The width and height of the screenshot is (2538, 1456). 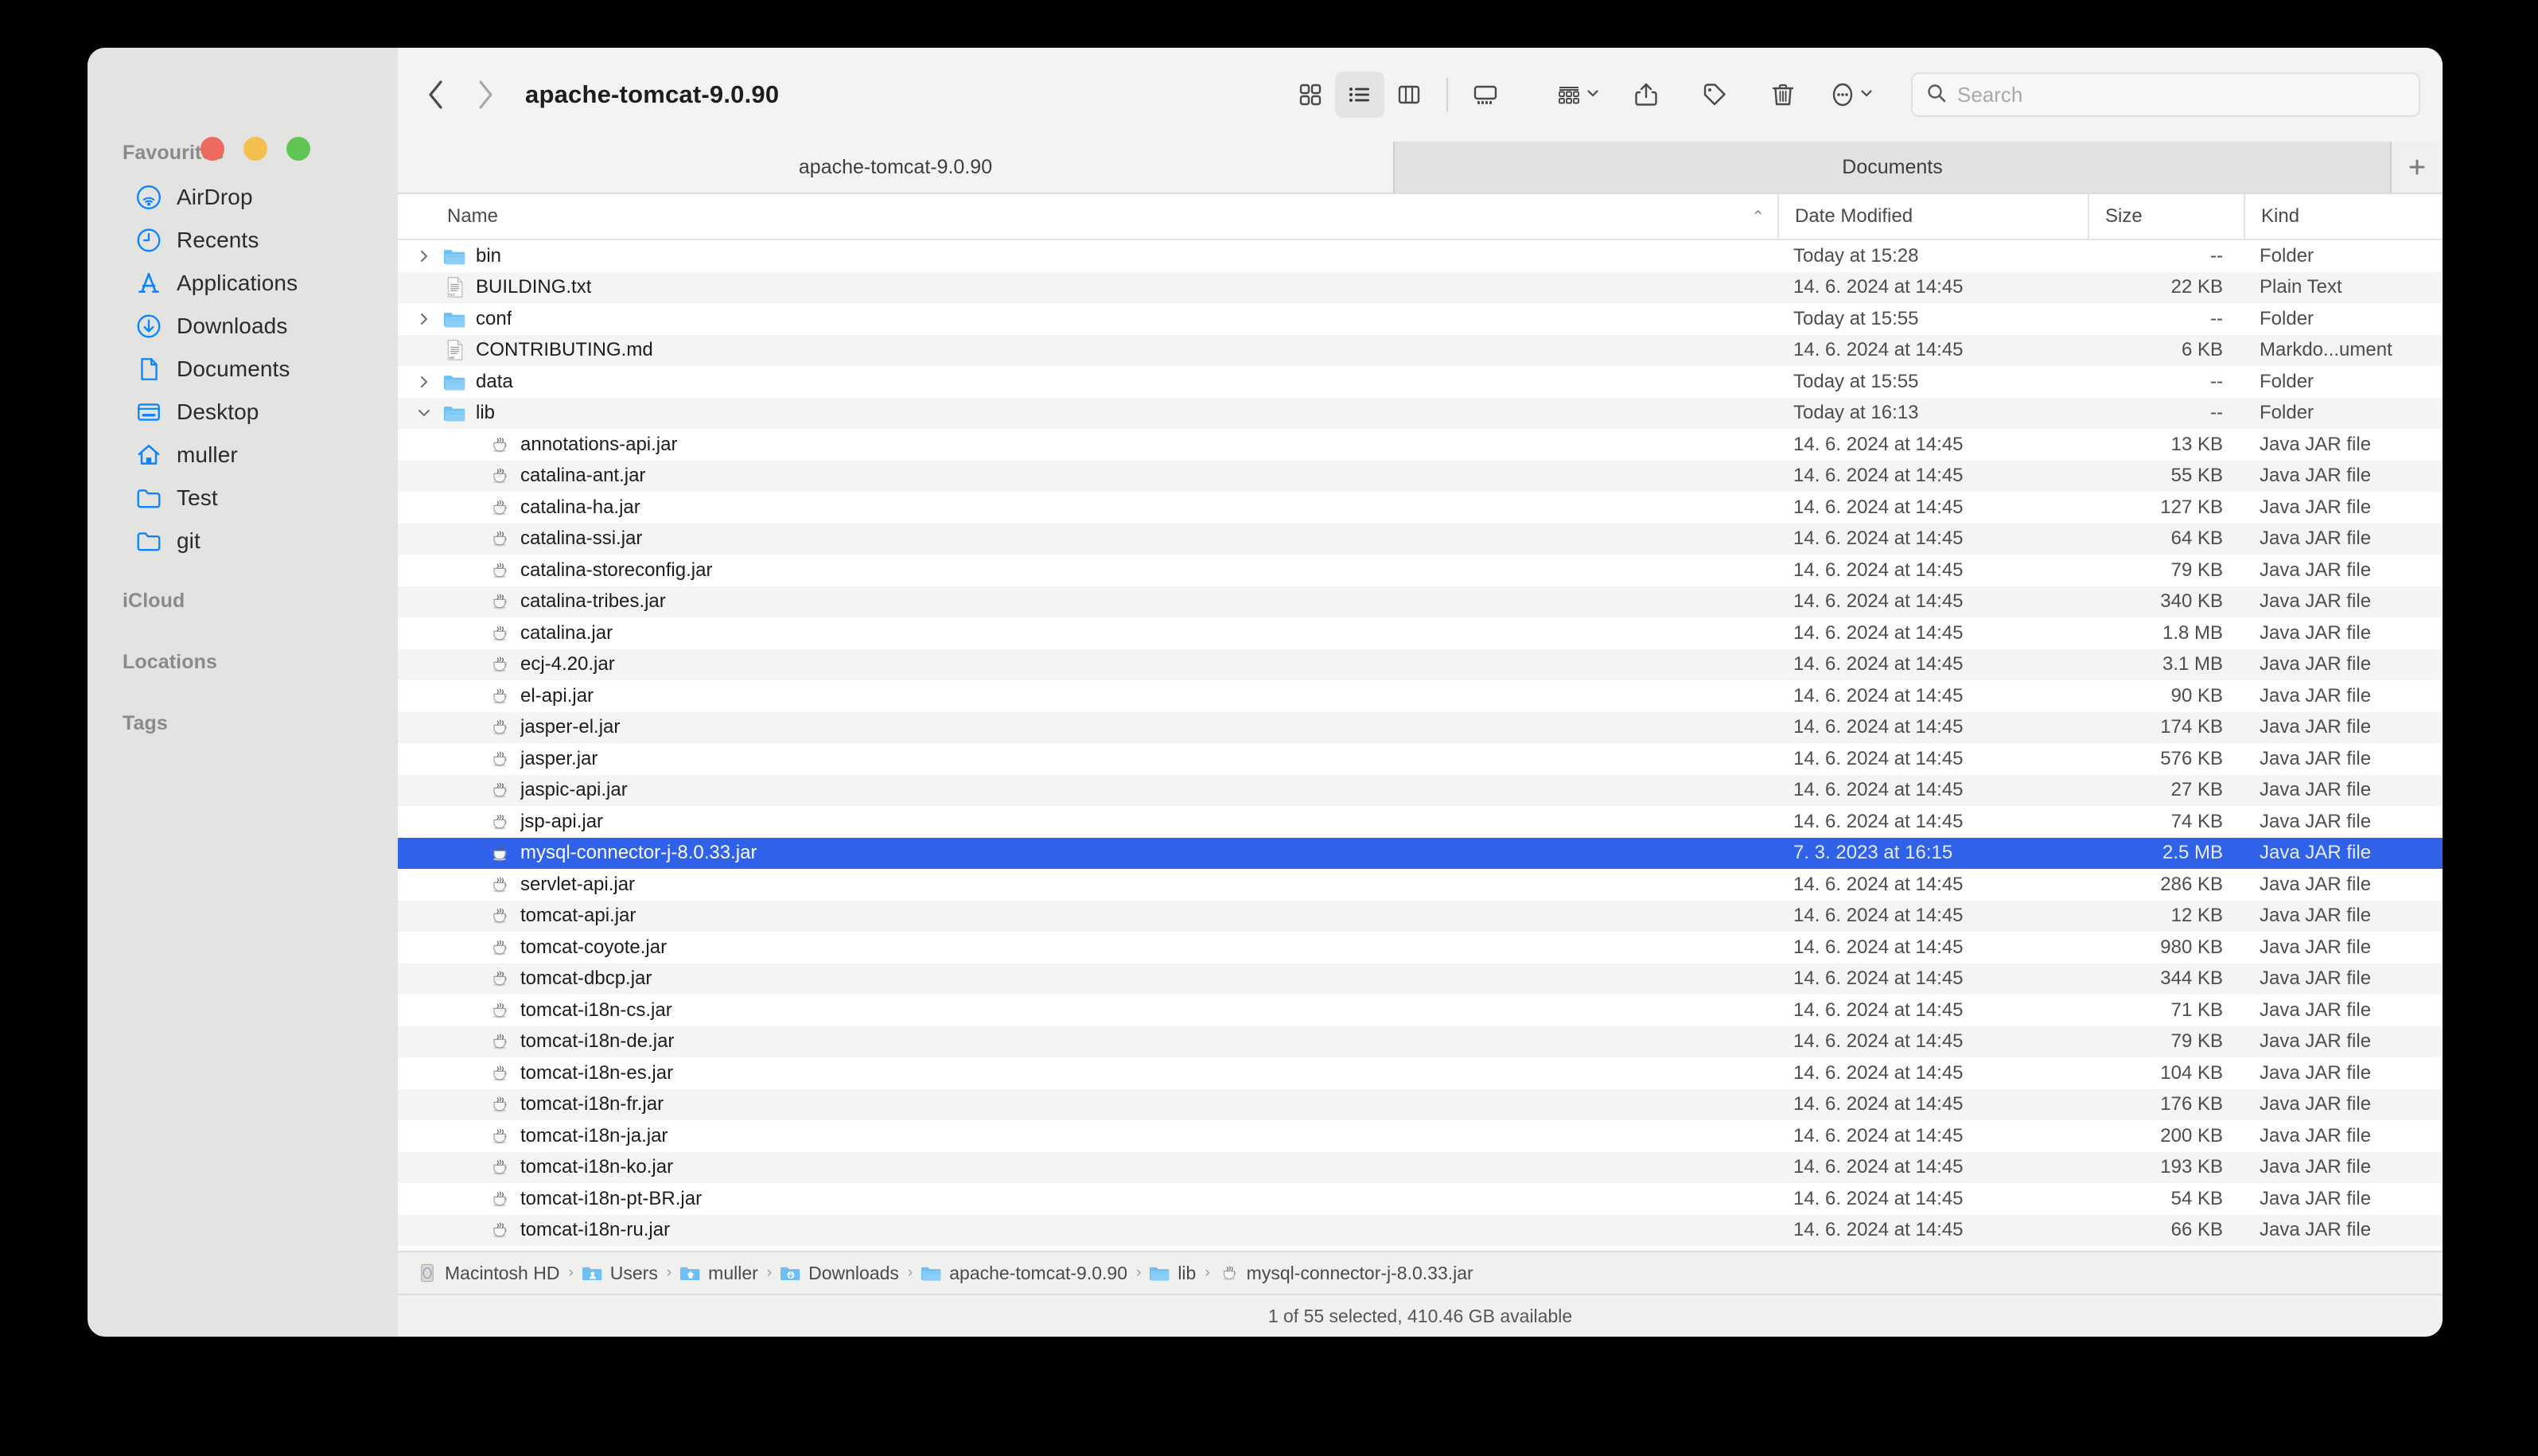 What do you see at coordinates (1087, 916) in the screenshot?
I see `file-name-cell: tomcat-api.jar` at bounding box center [1087, 916].